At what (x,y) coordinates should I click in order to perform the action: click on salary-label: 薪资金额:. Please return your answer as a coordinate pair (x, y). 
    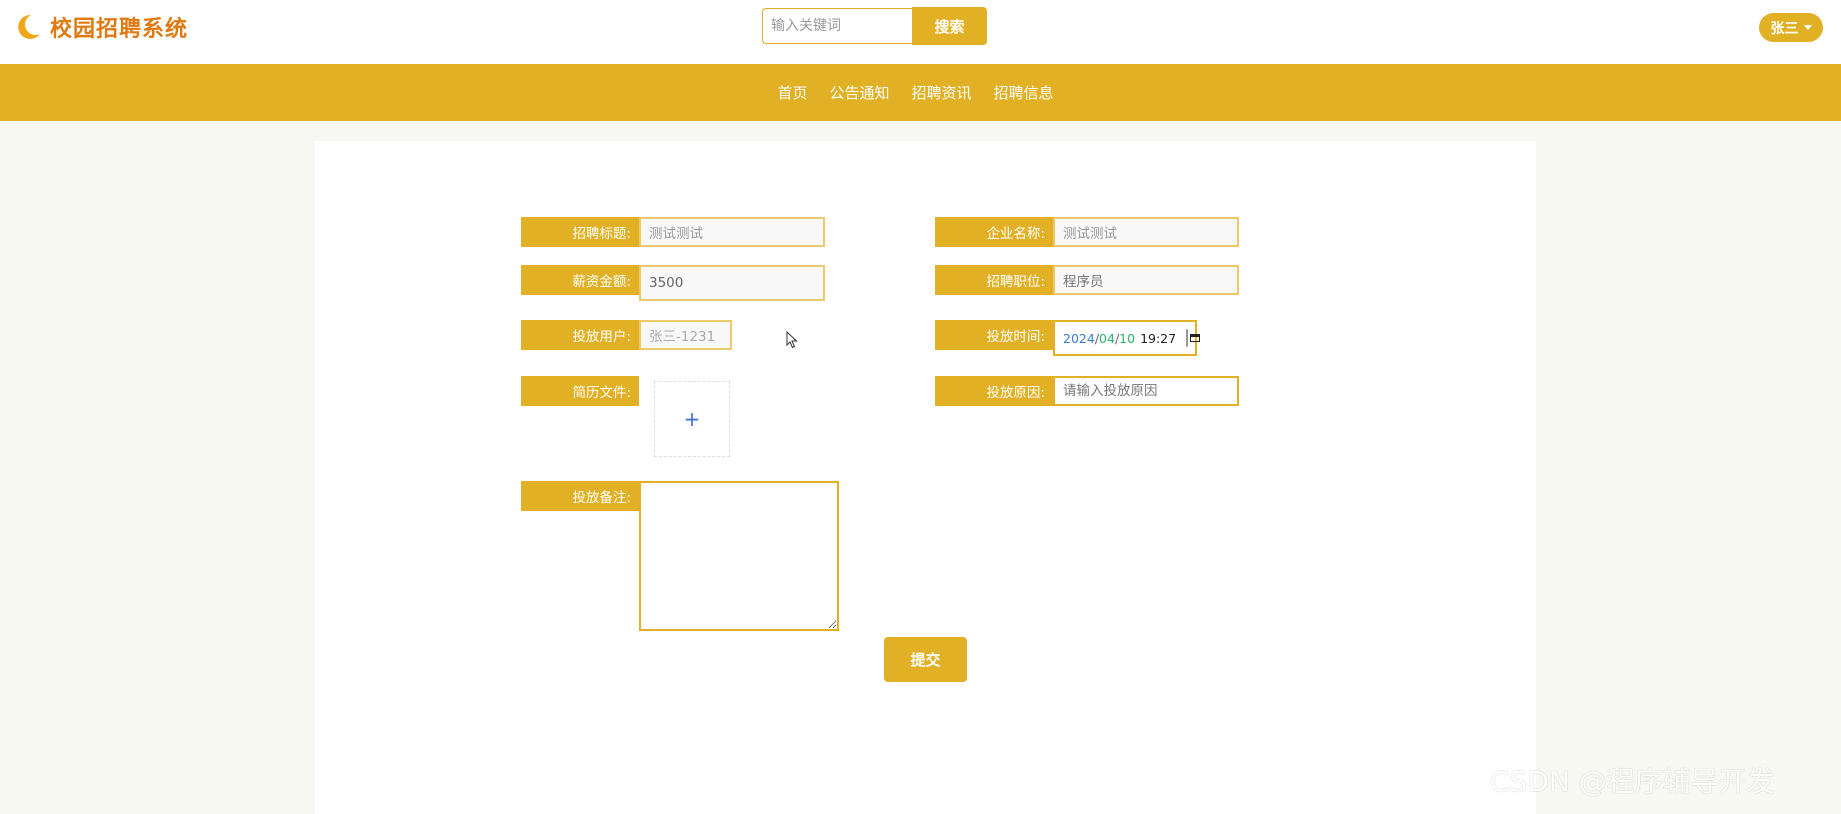
    Looking at the image, I should click on (580, 280).